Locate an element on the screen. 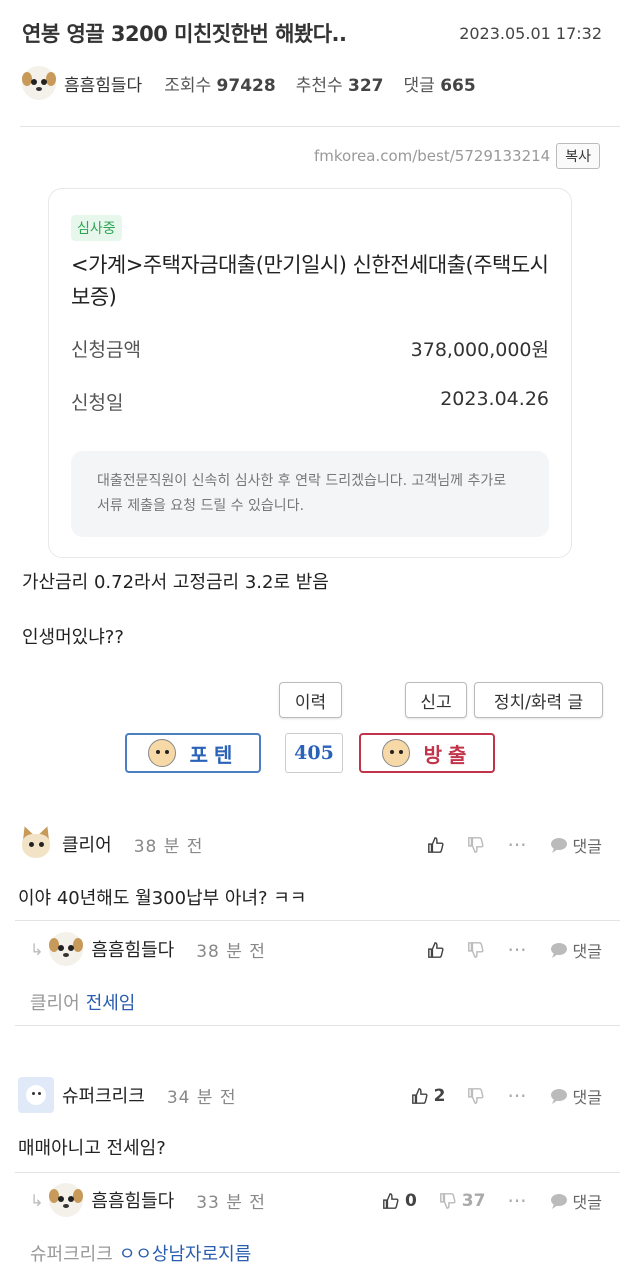  body-line-1: 가산금리 0.72라서 고정금리 3.2로 받음 is located at coordinates (175, 582).